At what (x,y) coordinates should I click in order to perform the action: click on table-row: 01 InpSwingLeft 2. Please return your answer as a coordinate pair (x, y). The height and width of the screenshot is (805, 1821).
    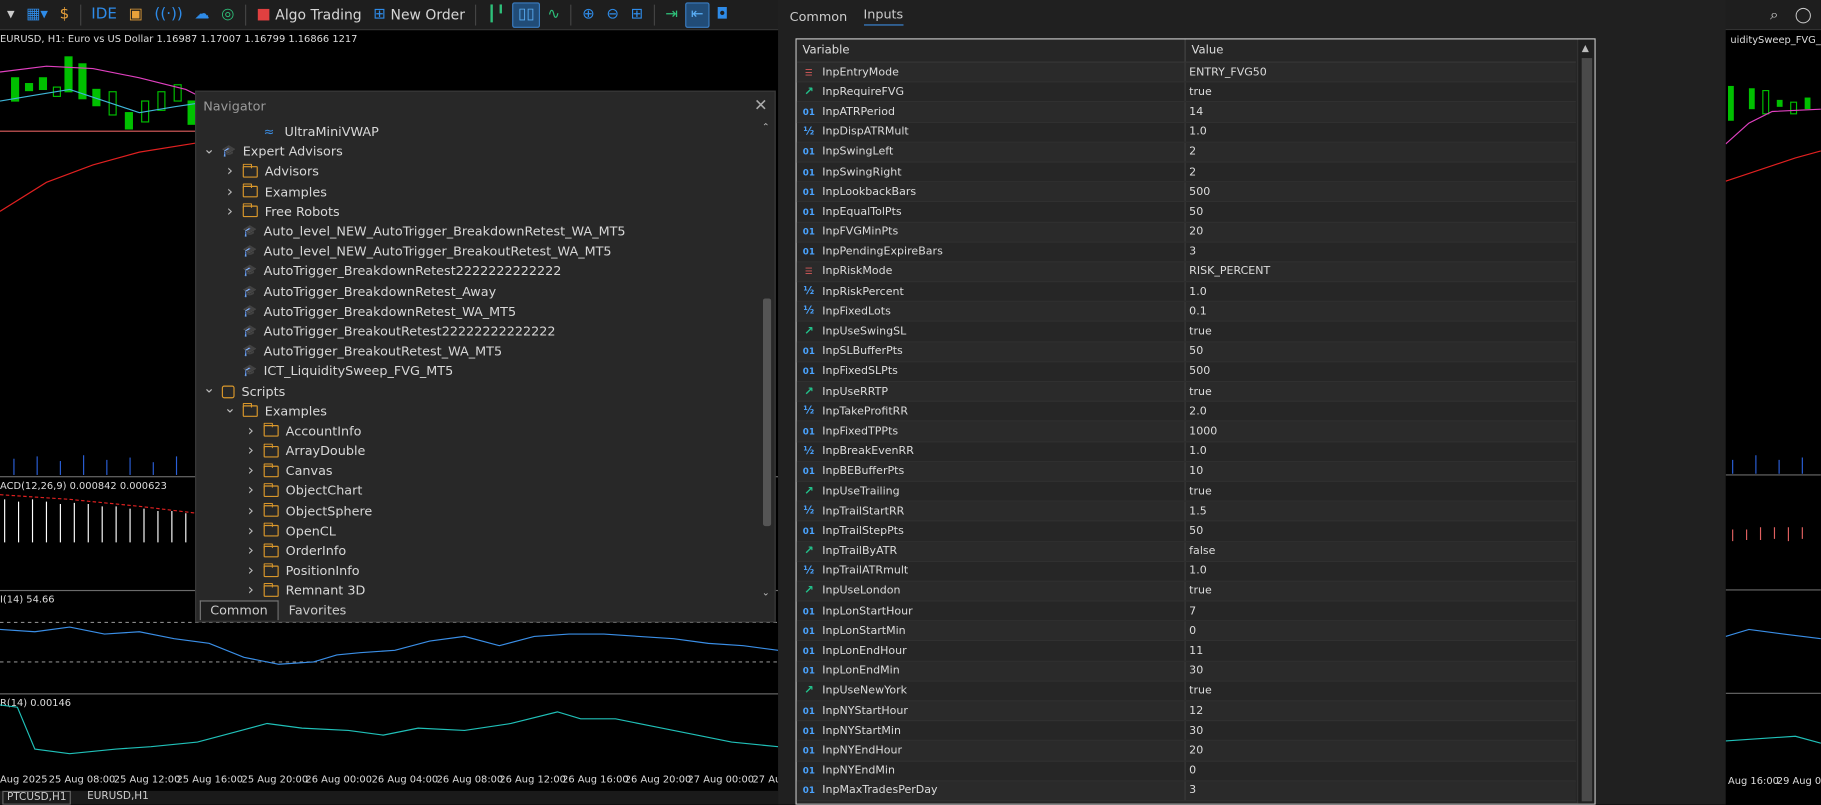
    Looking at the image, I should click on (1186, 152).